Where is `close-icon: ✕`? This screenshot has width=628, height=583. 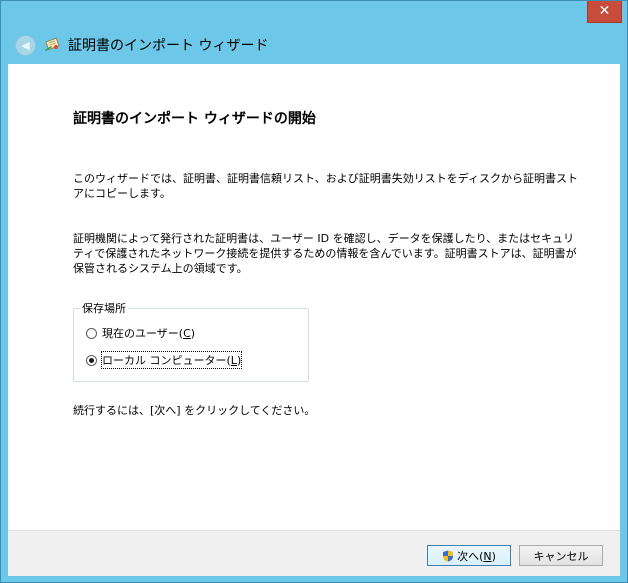 close-icon: ✕ is located at coordinates (604, 11).